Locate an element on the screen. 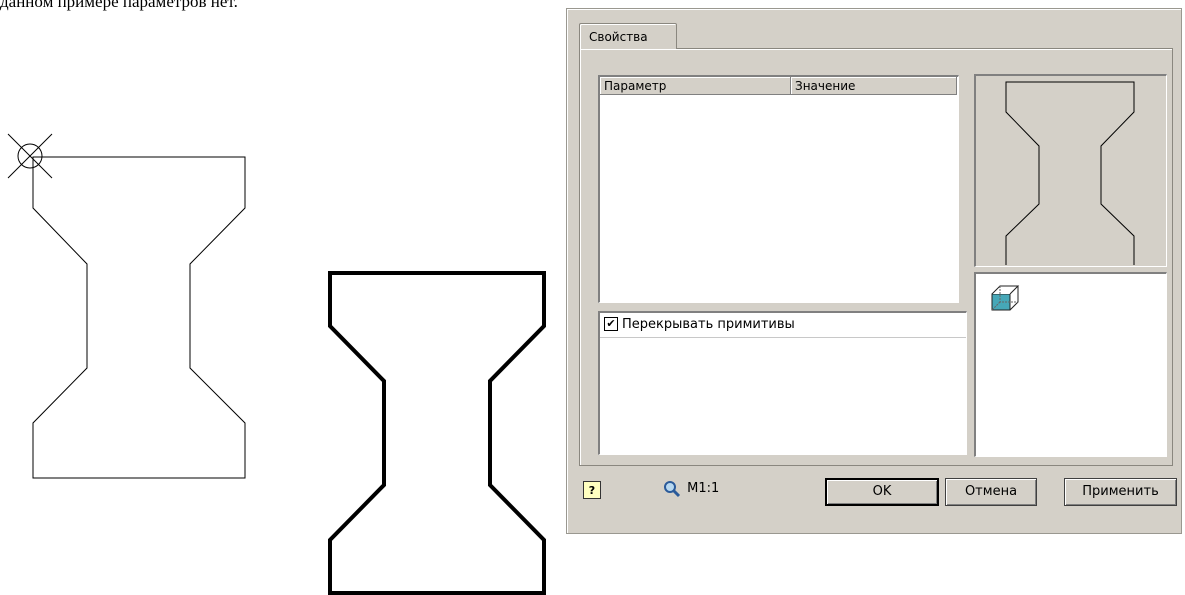 This screenshot has width=1185, height=595. cancel-button: Отмена is located at coordinates (991, 492).